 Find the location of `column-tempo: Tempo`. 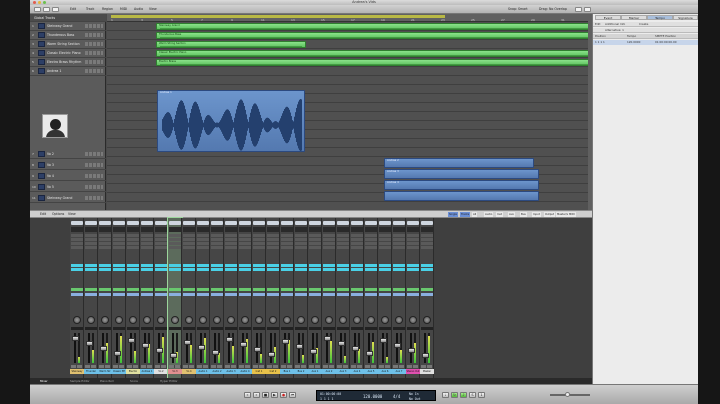

column-tempo: Tempo is located at coordinates (631, 36).